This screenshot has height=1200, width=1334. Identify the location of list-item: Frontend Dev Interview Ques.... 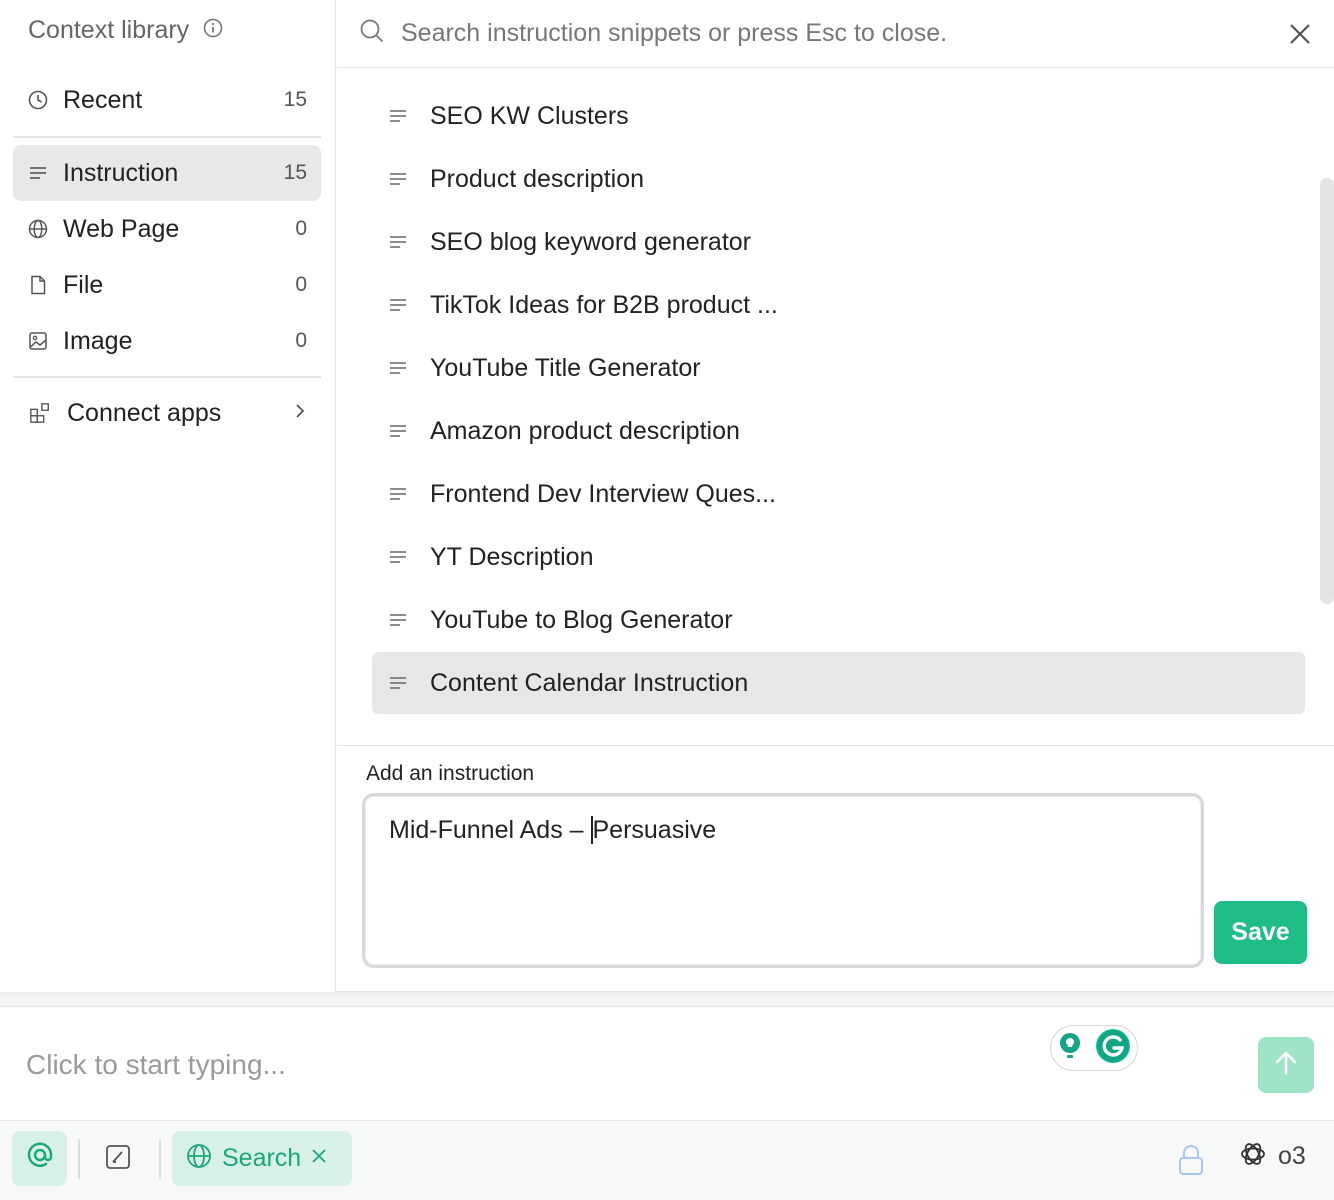
(838, 494).